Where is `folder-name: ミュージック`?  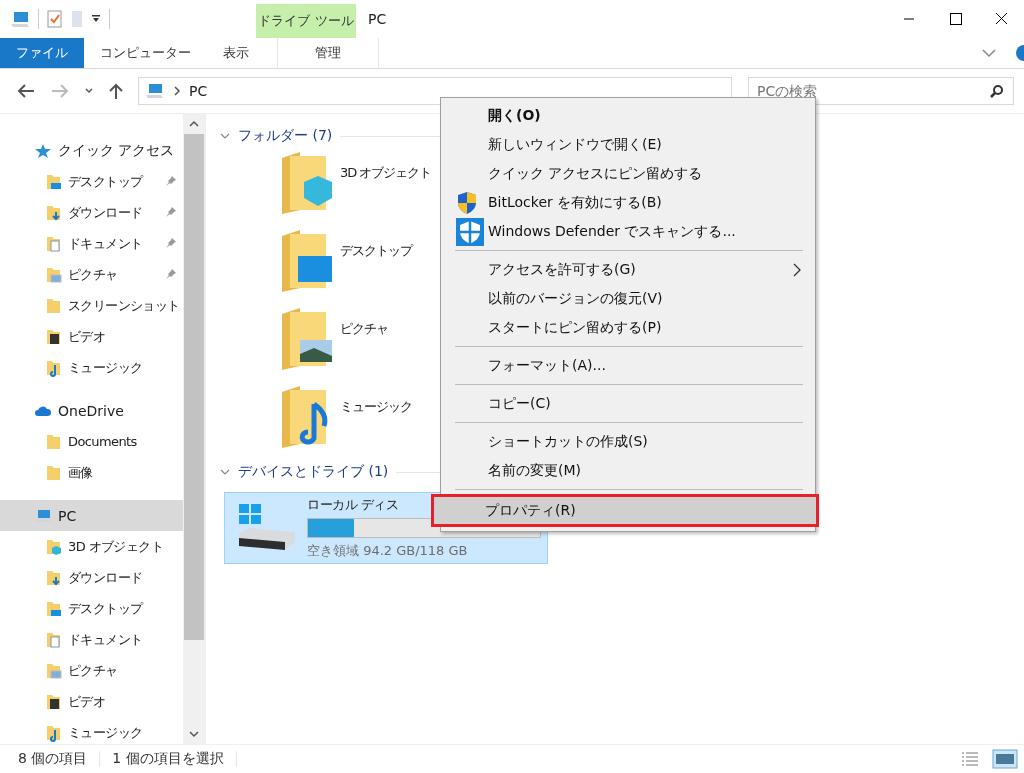
folder-name: ミュージック is located at coordinates (376, 407).